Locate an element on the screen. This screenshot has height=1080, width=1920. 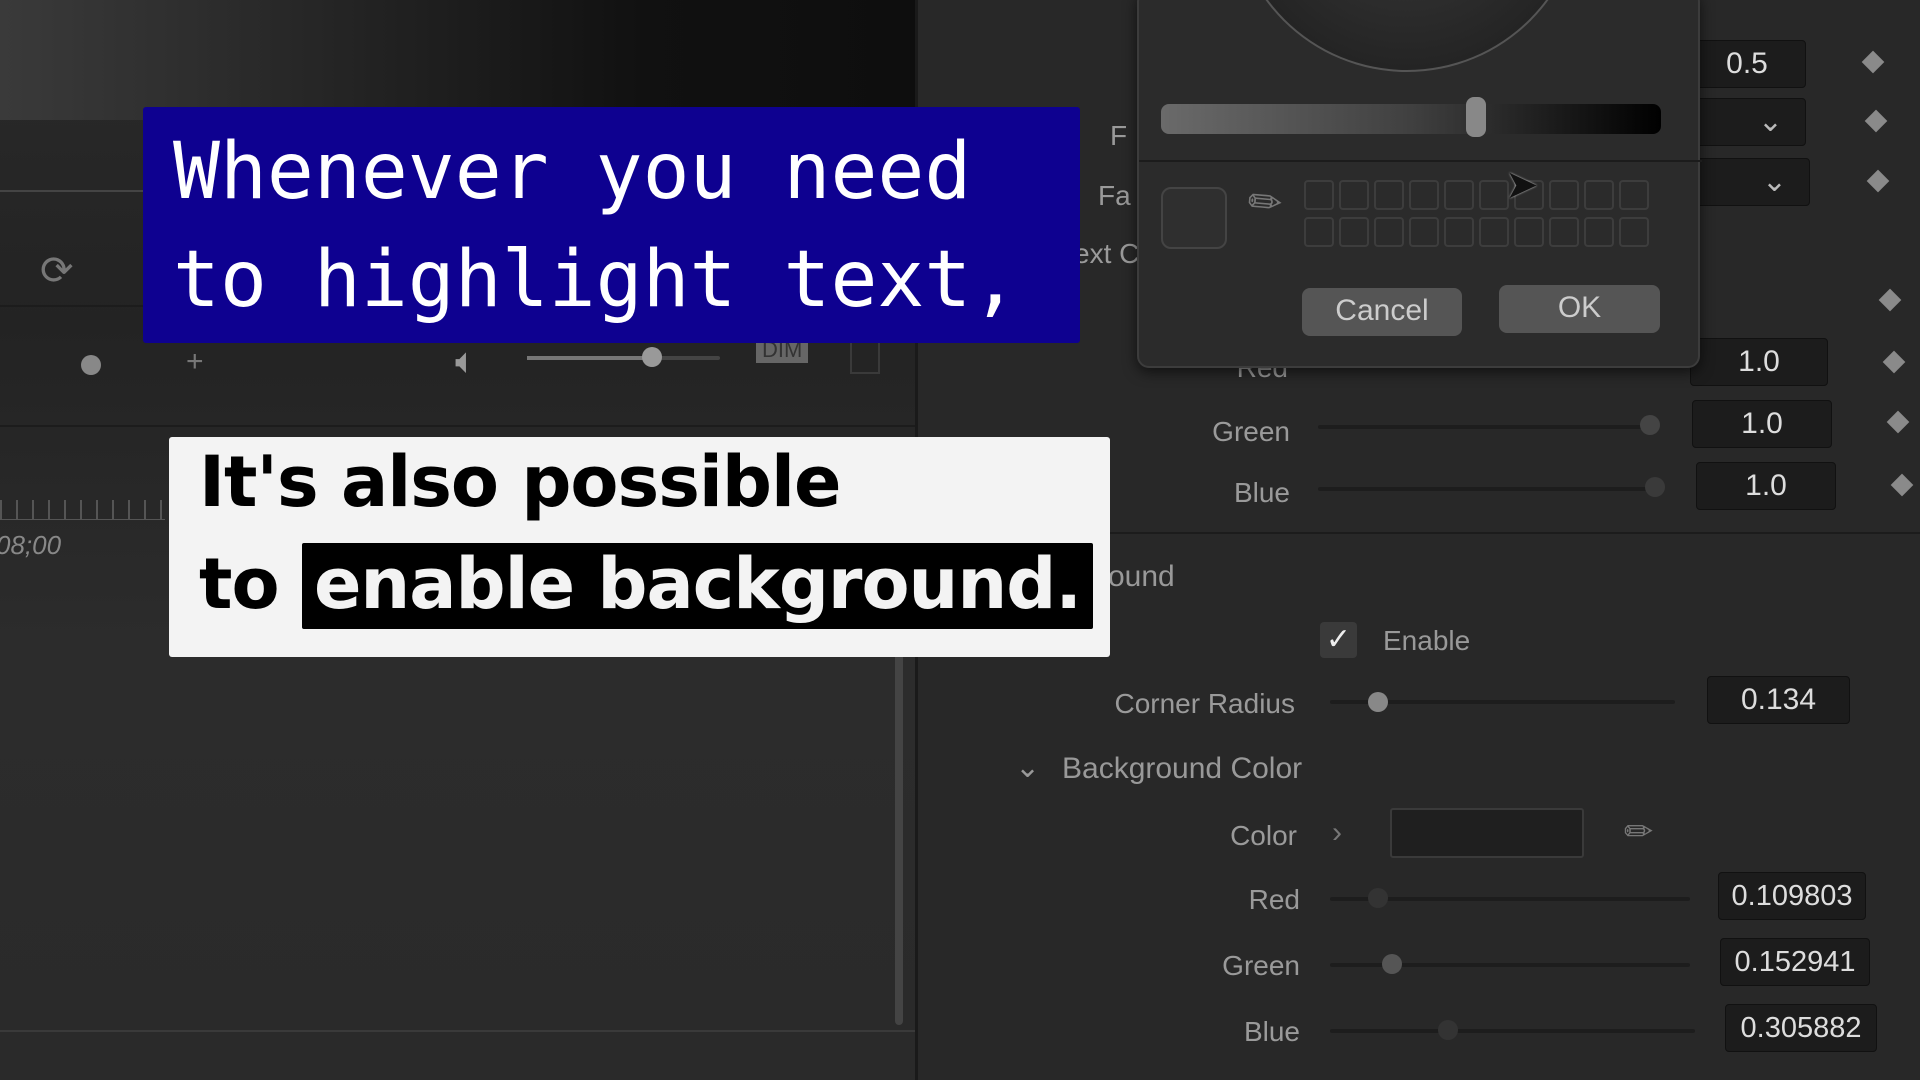
bg-red-label: Red is located at coordinates (1274, 899).